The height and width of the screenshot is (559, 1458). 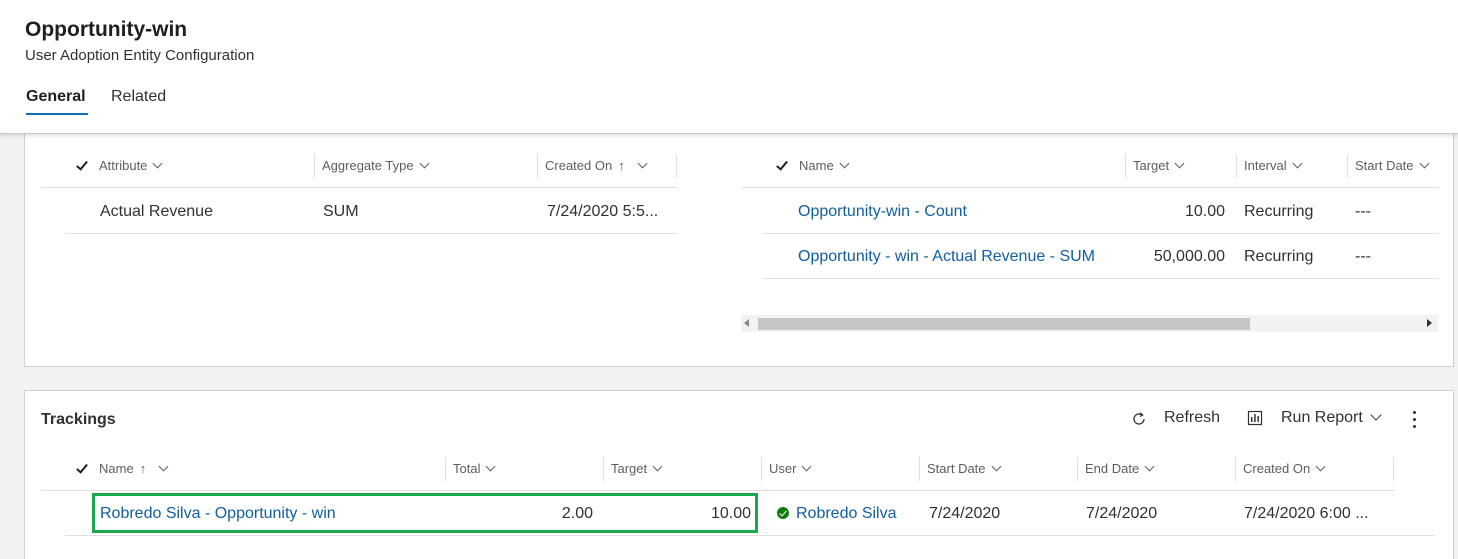 What do you see at coordinates (746, 323) in the screenshot?
I see `scroll-left-icon` at bounding box center [746, 323].